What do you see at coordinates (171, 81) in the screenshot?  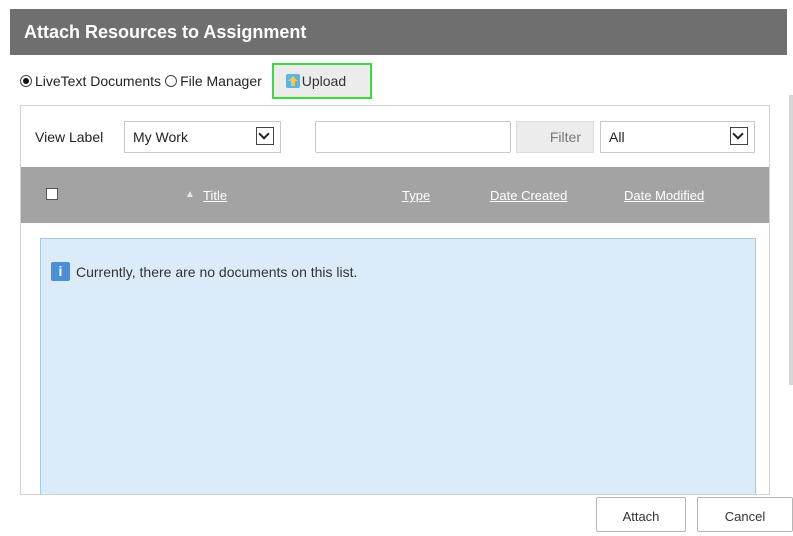 I see `file-manager-radio` at bounding box center [171, 81].